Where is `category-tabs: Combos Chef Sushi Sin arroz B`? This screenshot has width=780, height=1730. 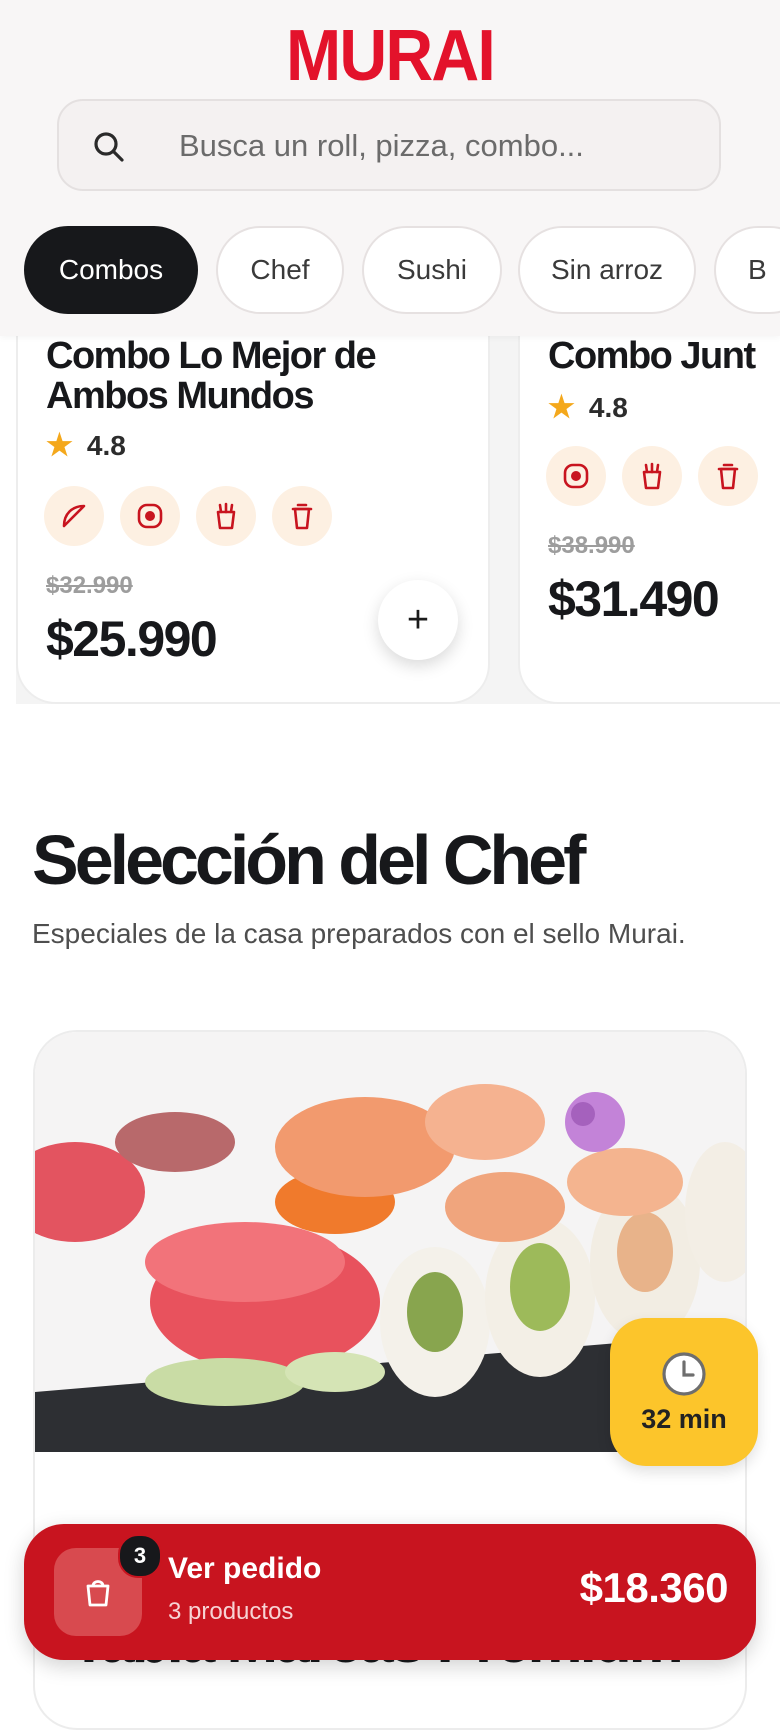
category-tabs: Combos Chef Sushi Sin arroz B is located at coordinates (402, 271).